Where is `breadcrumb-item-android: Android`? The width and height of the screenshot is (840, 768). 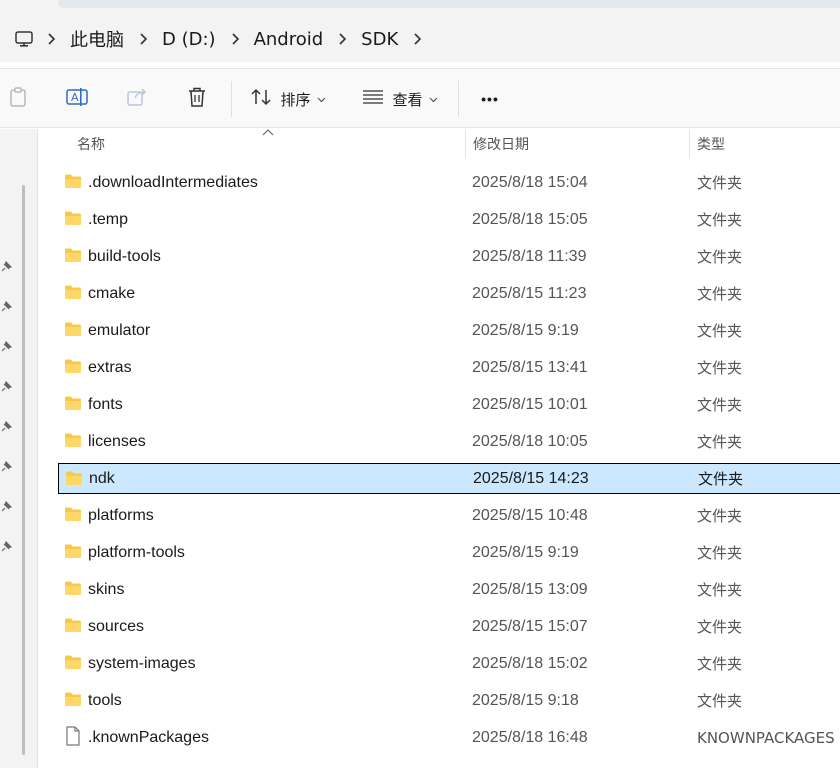
breadcrumb-item-android: Android is located at coordinates (289, 39).